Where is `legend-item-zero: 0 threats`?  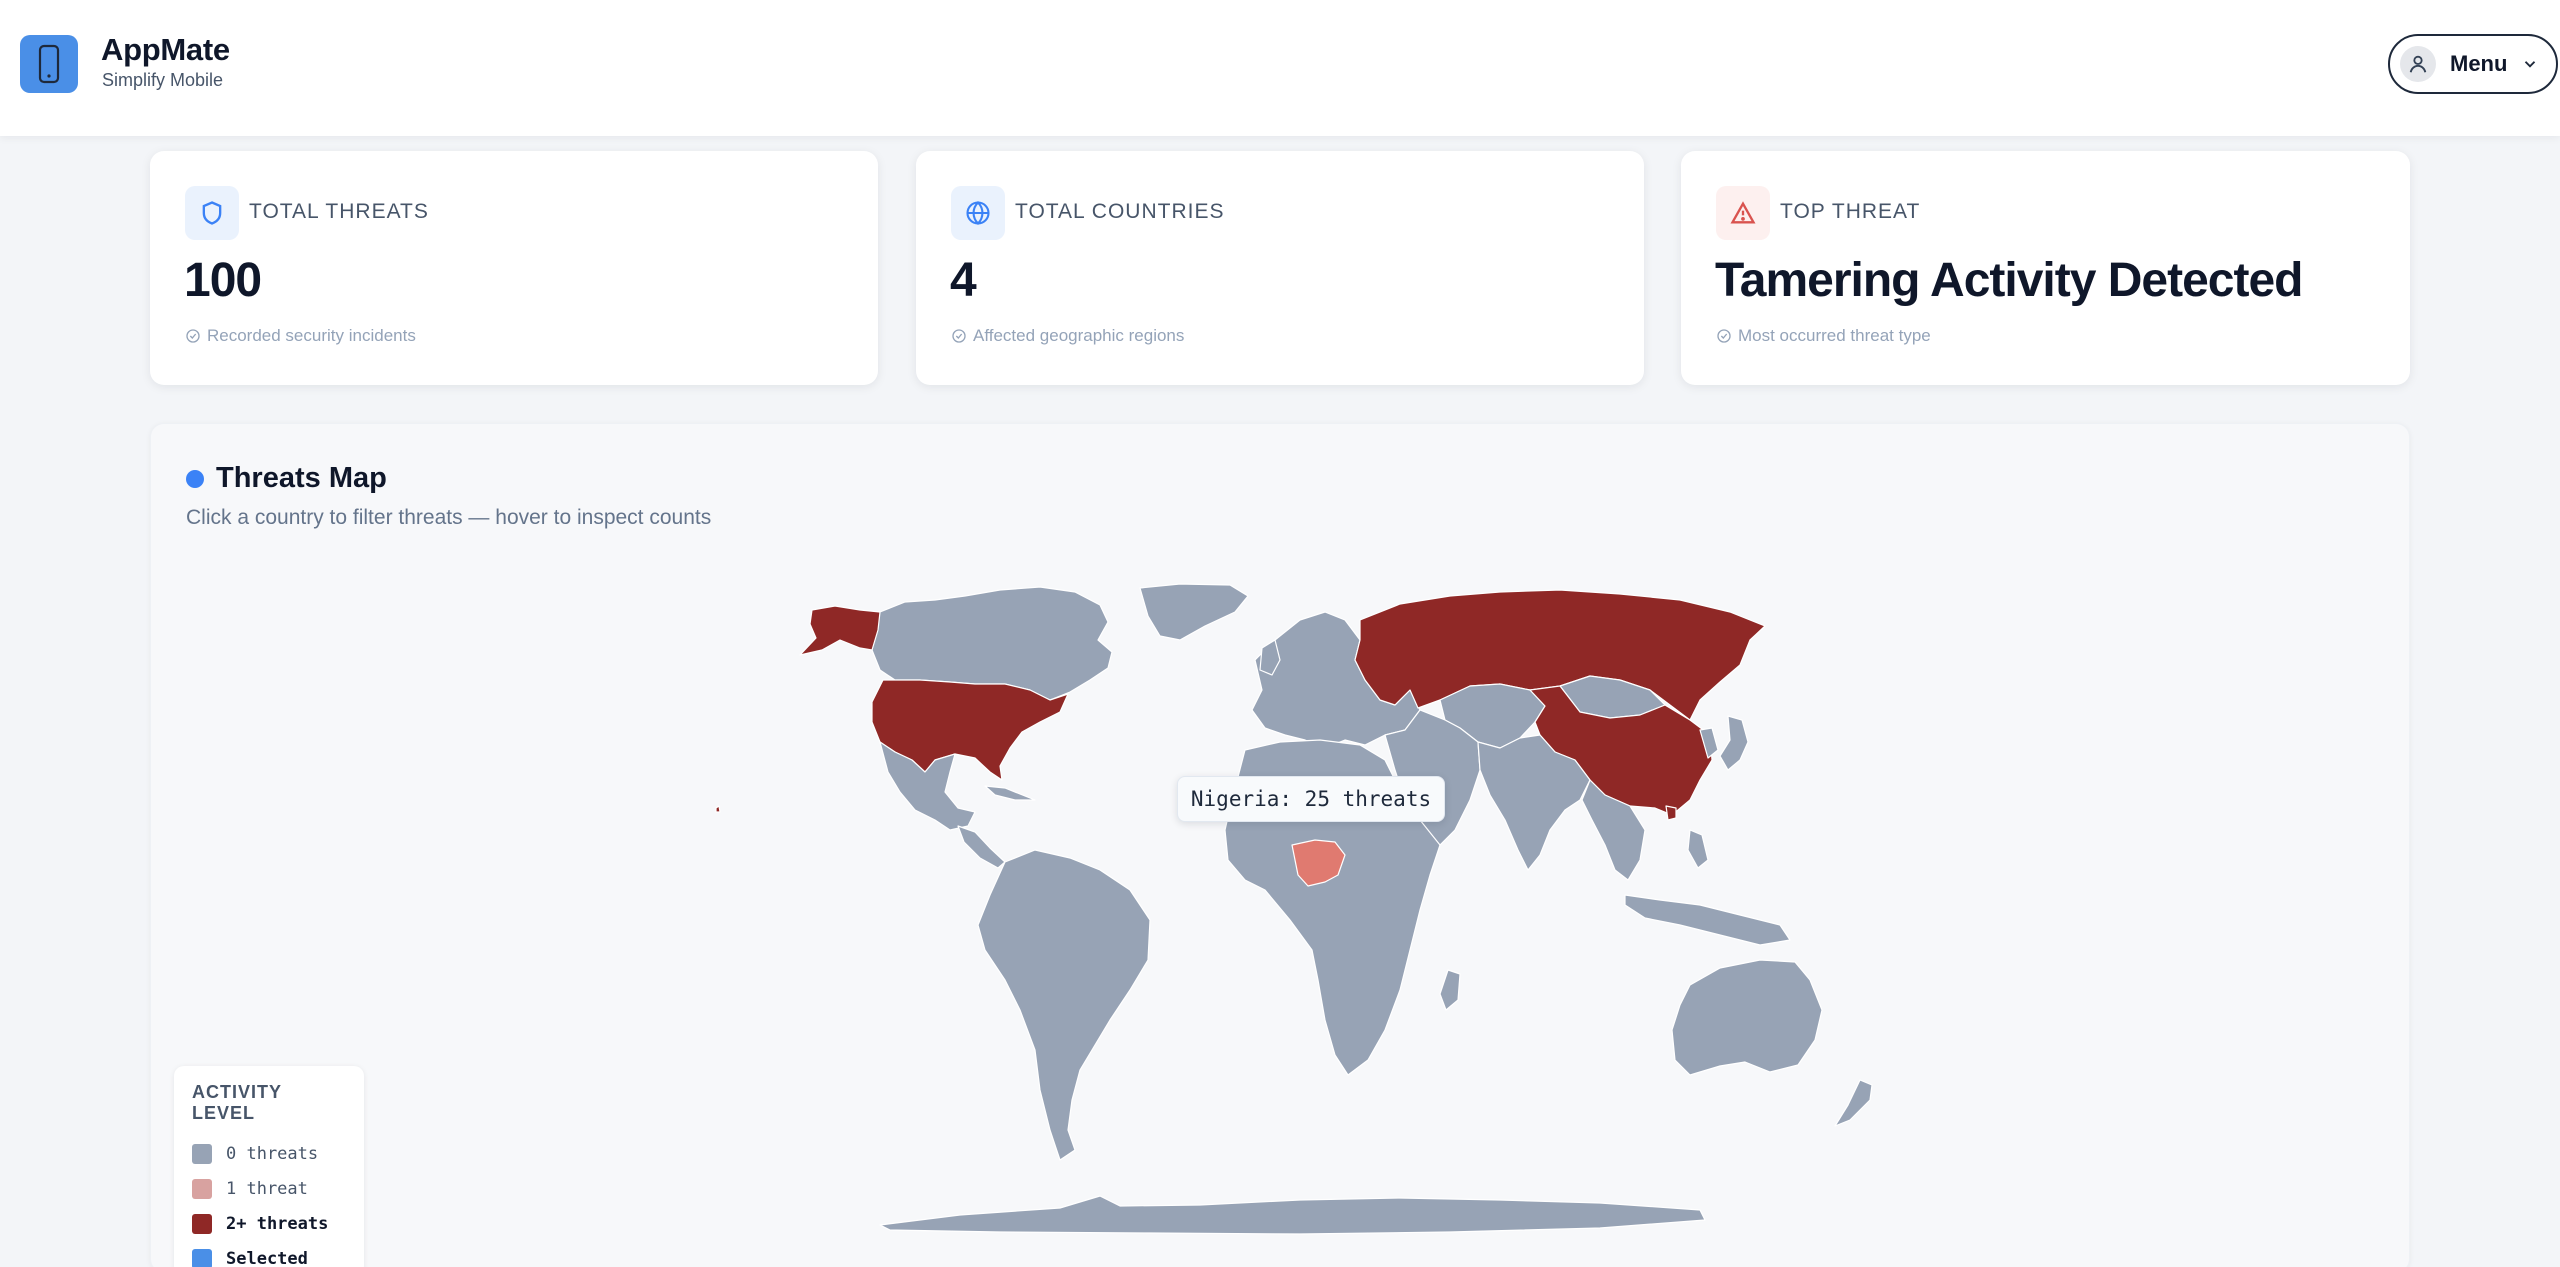
legend-item-zero: 0 threats is located at coordinates (269, 1153).